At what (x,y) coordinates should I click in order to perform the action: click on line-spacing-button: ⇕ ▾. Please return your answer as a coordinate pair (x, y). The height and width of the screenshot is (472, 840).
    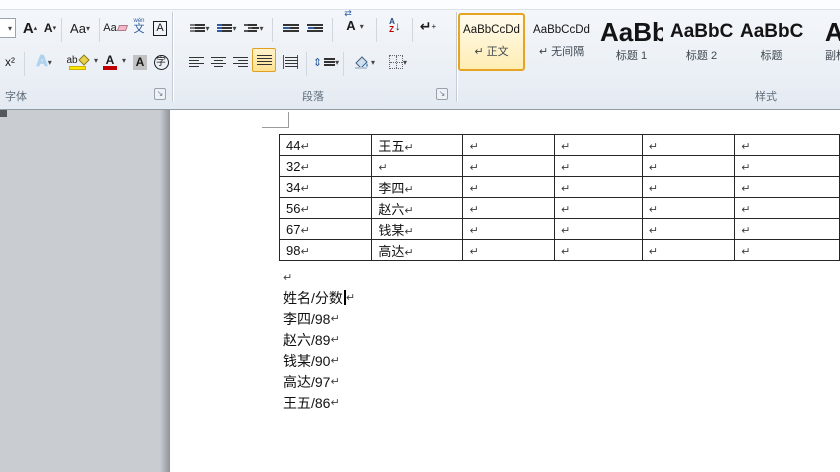
    Looking at the image, I should click on (326, 62).